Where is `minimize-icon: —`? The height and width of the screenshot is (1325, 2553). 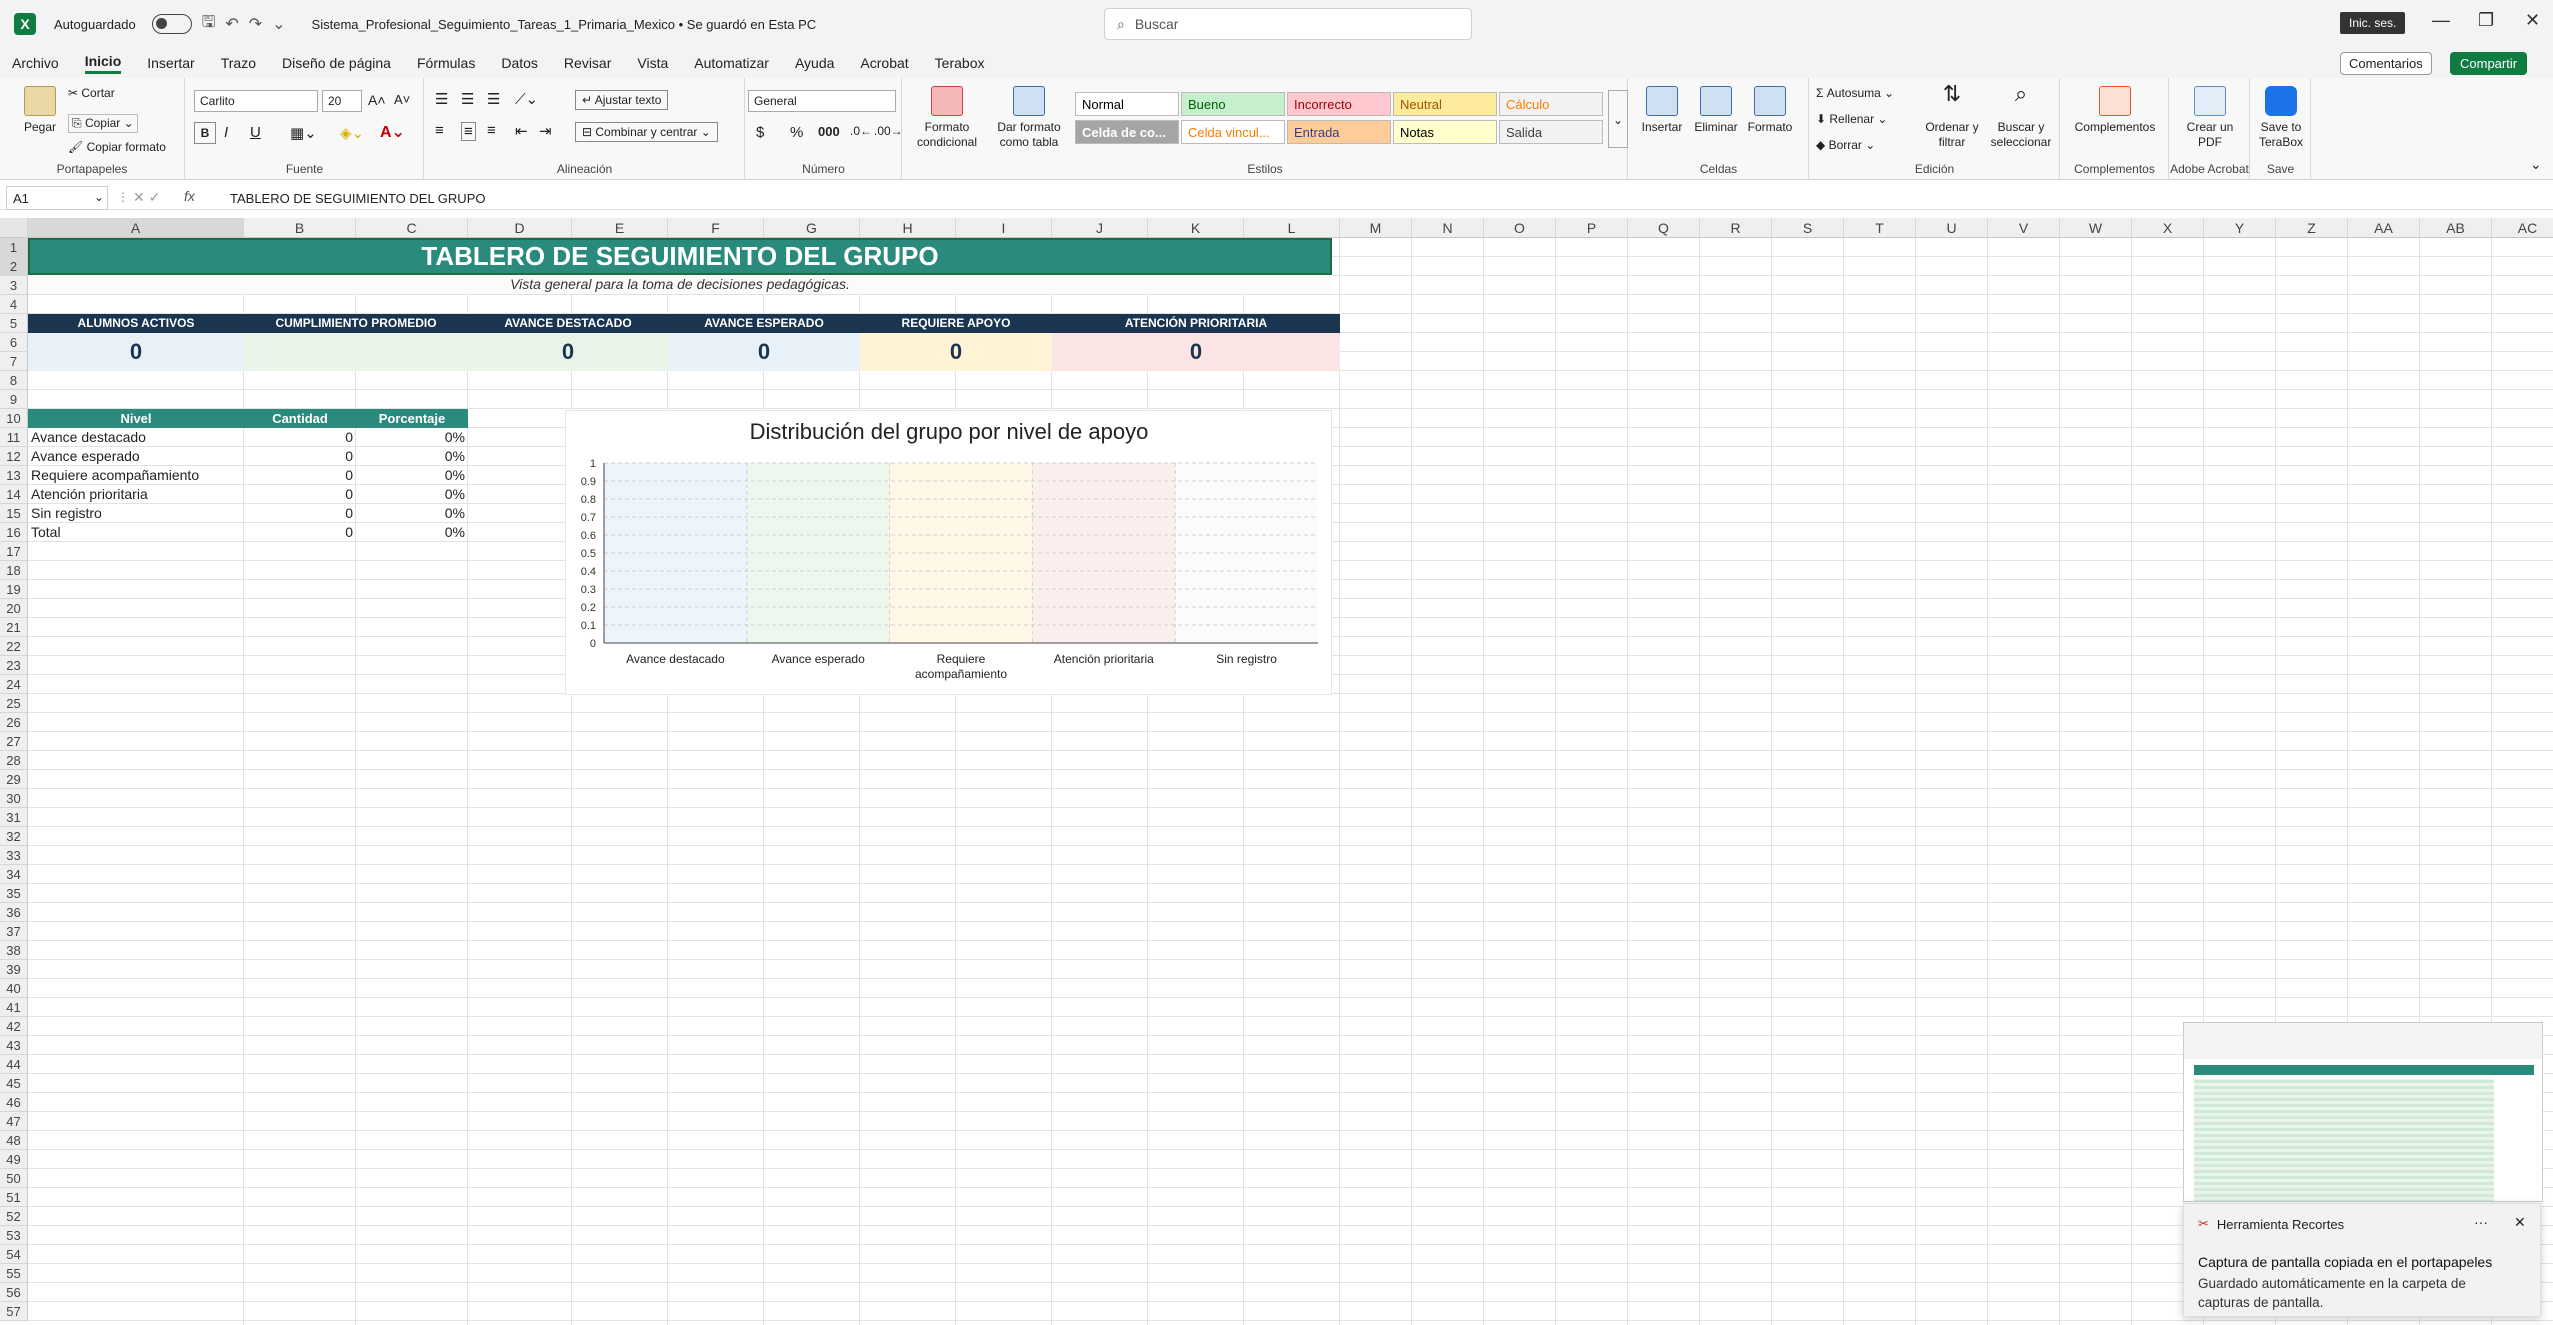 minimize-icon: — is located at coordinates (2441, 20).